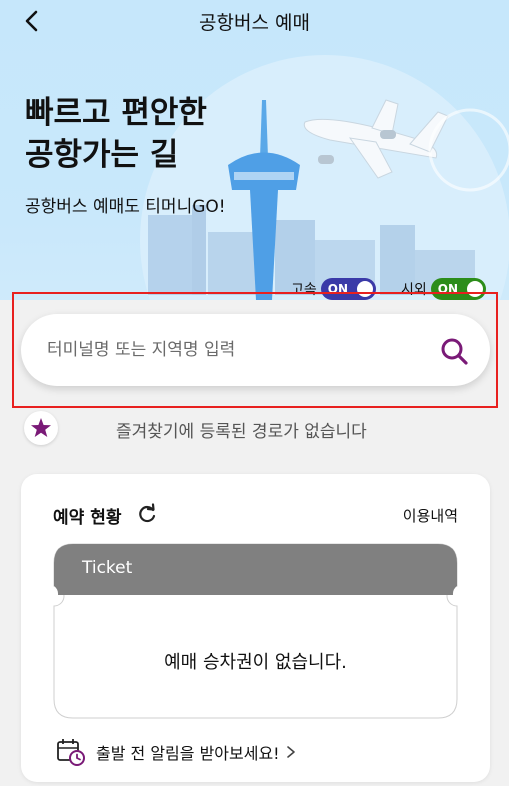  What do you see at coordinates (71, 752) in the screenshot?
I see `calendar-clock-icon` at bounding box center [71, 752].